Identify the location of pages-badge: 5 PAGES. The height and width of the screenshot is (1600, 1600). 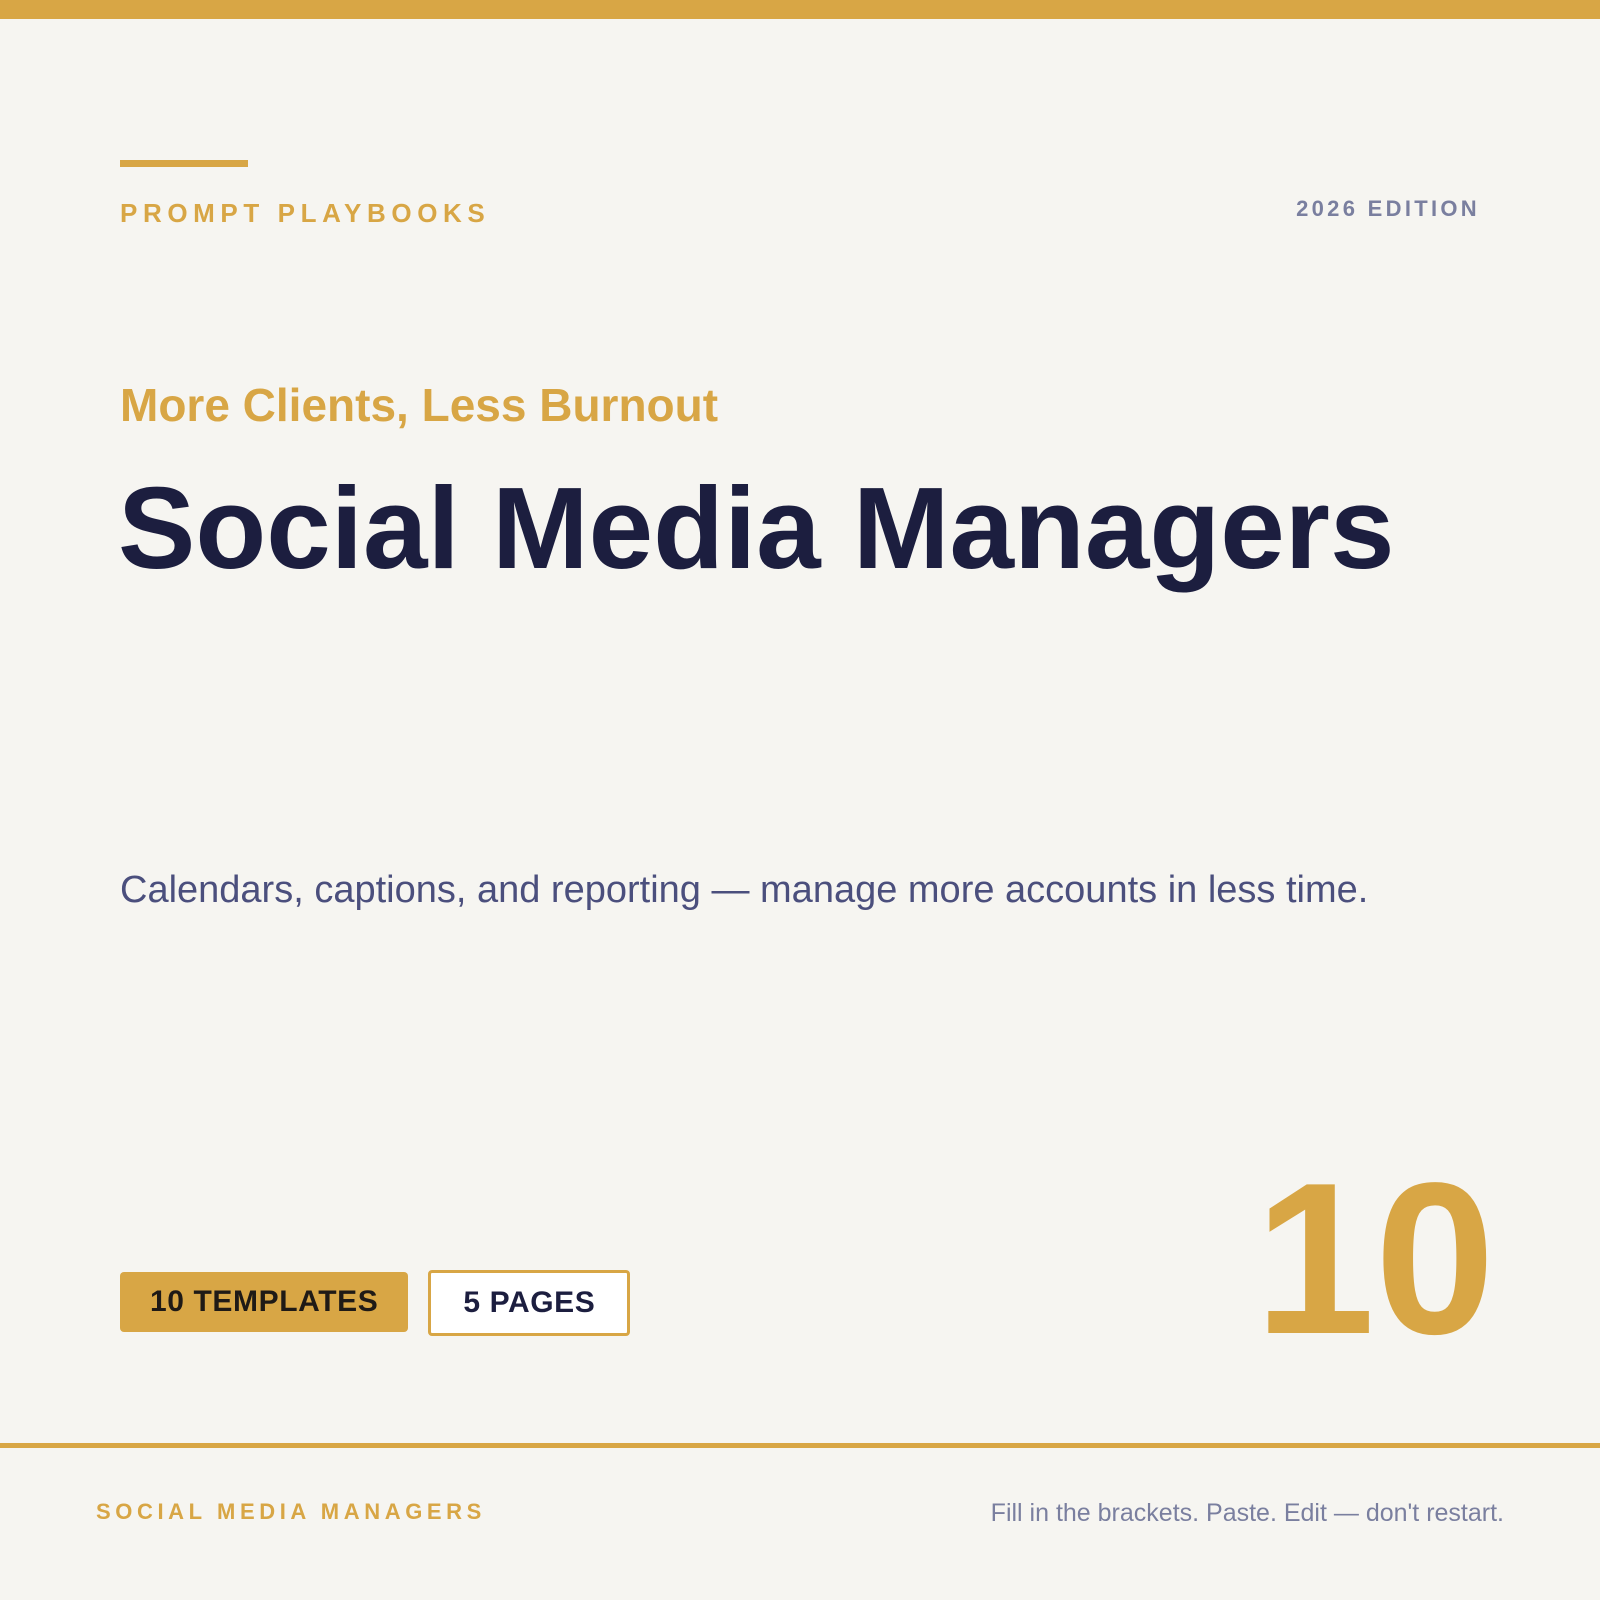
(529, 1303).